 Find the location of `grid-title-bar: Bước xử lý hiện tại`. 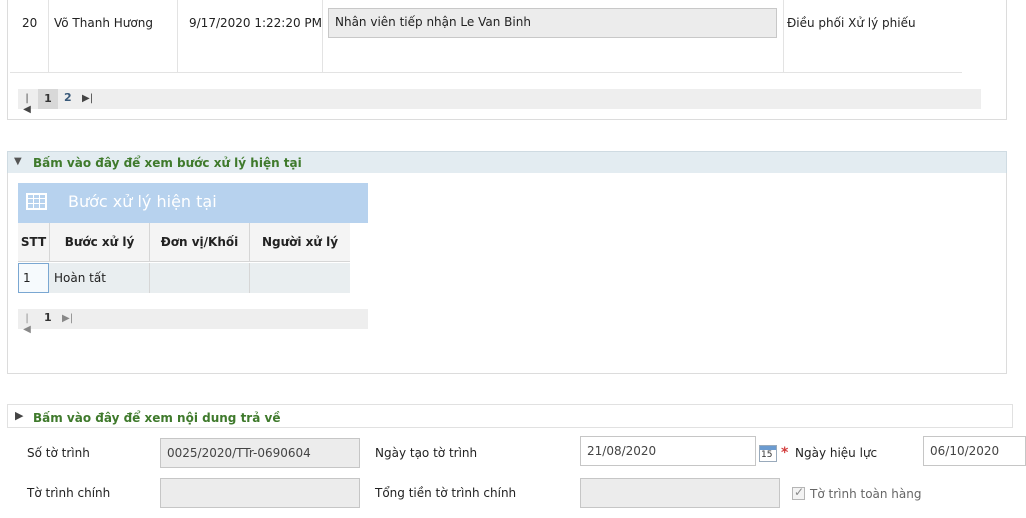

grid-title-bar: Bước xử lý hiện tại is located at coordinates (193, 203).